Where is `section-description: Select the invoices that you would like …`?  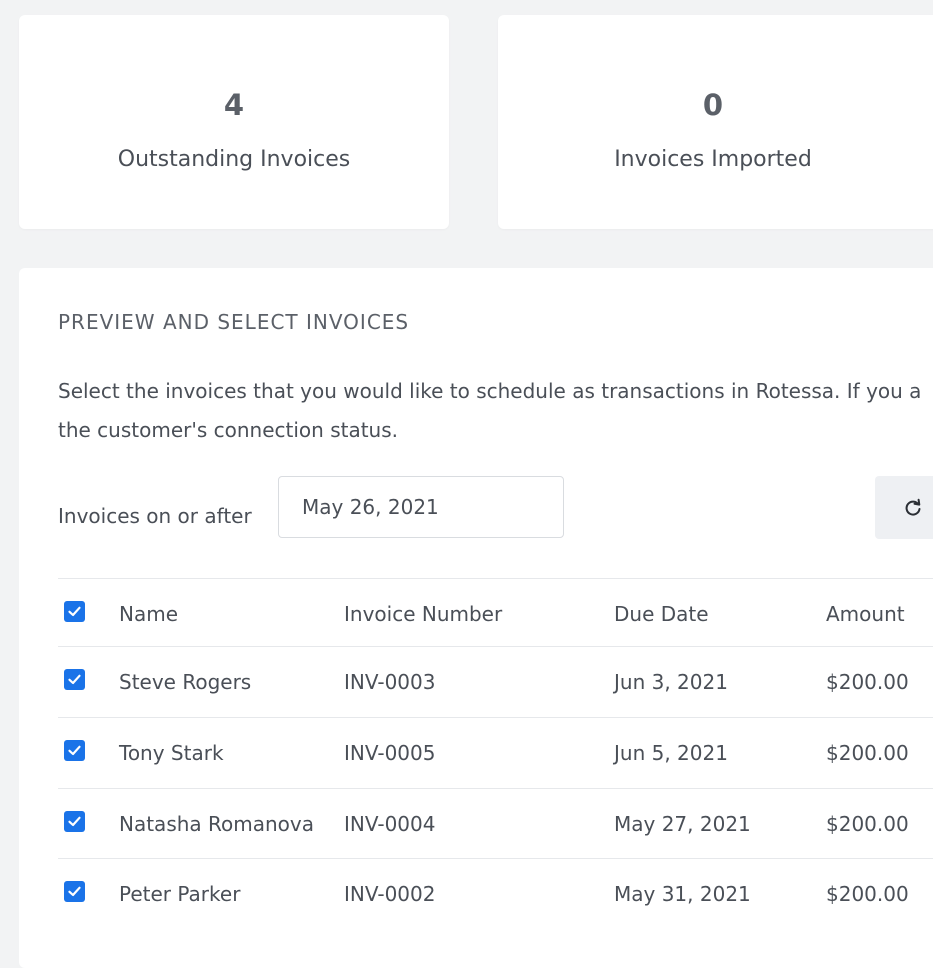 section-description: Select the invoices that you would like … is located at coordinates (495, 411).